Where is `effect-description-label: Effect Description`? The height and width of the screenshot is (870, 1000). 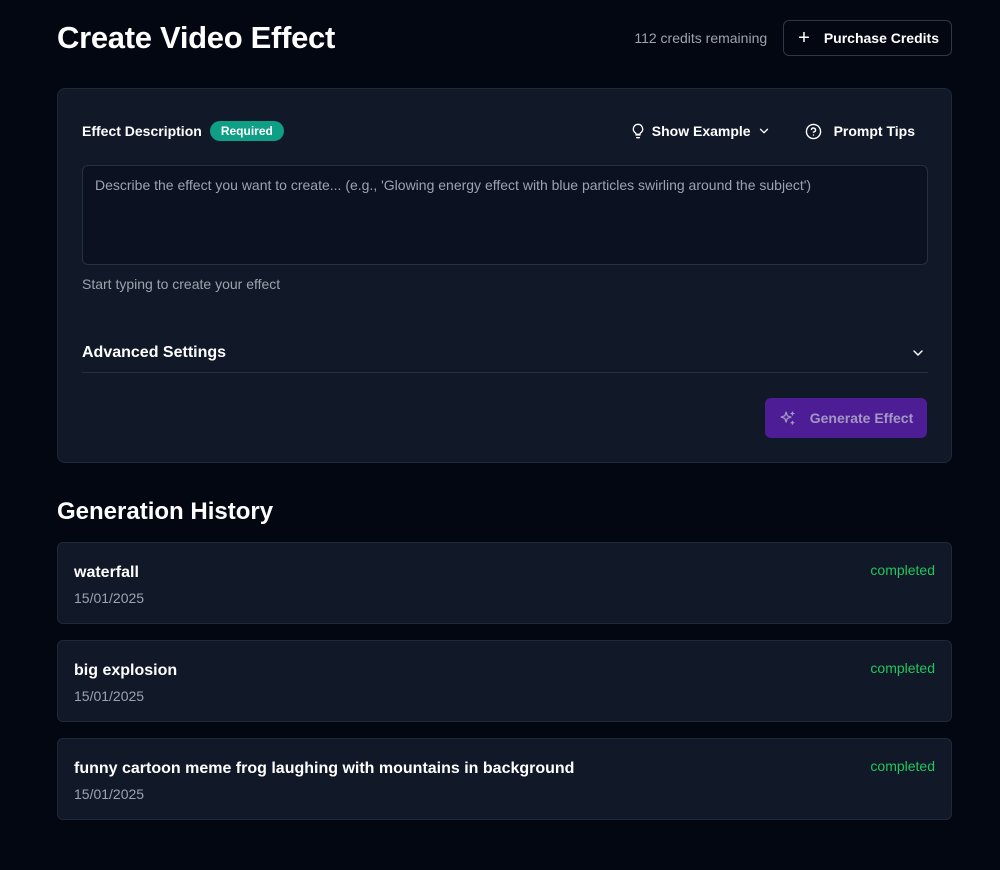 effect-description-label: Effect Description is located at coordinates (142, 131).